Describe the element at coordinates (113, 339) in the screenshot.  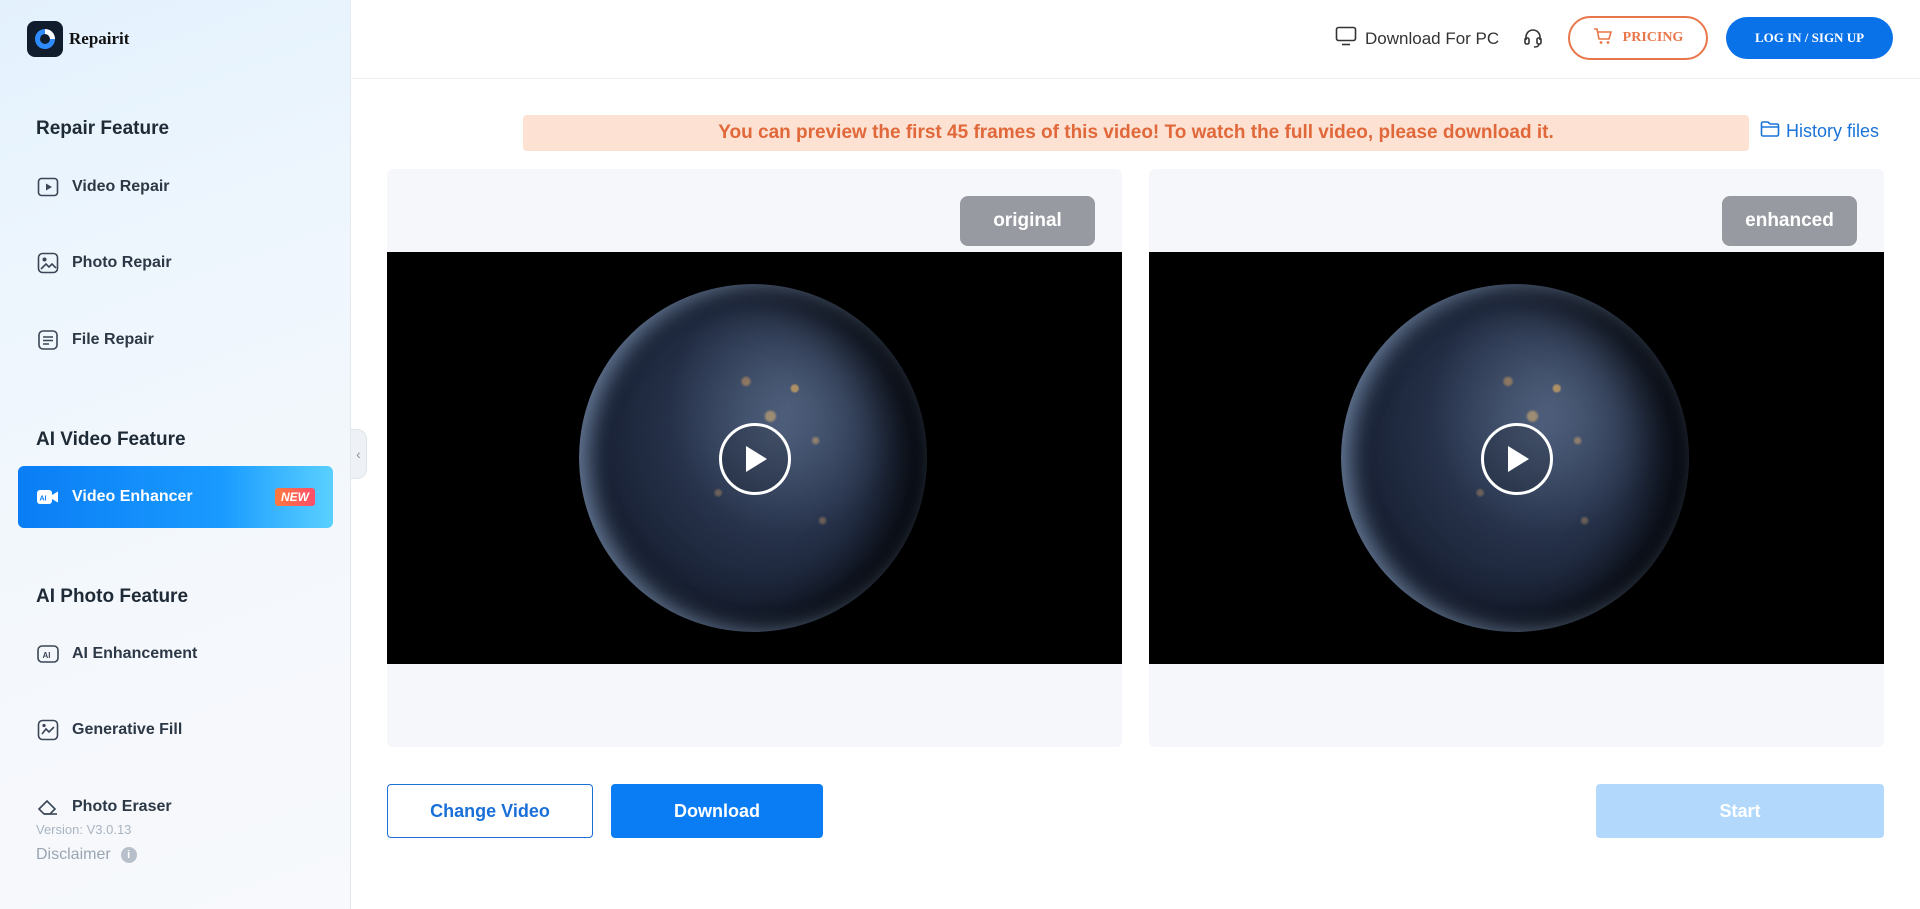
I see `sidebar-item-label: File Repair` at that location.